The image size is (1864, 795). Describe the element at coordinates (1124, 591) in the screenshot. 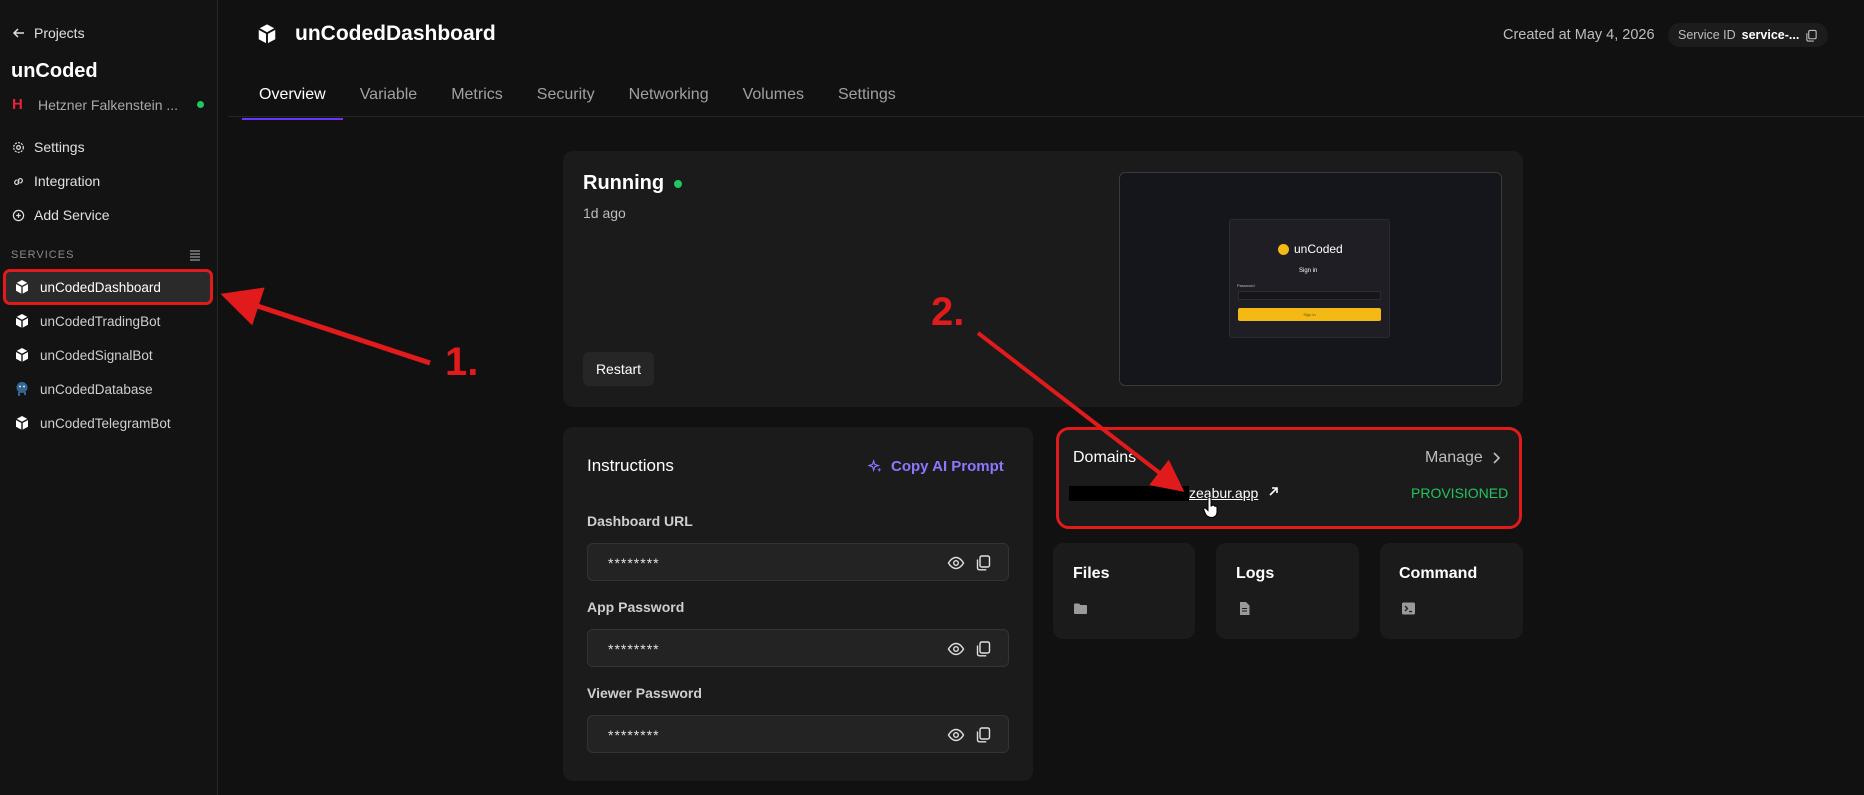

I see `files-tile` at that location.